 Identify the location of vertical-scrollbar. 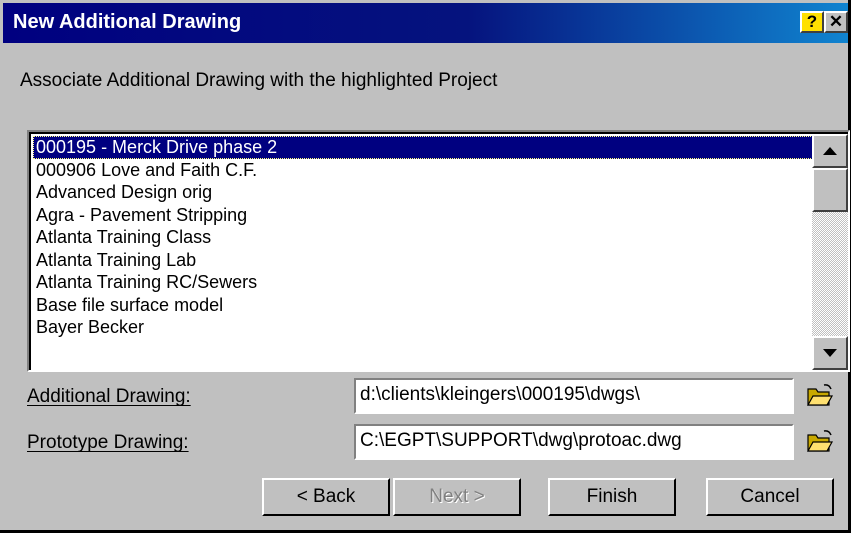
(830, 252).